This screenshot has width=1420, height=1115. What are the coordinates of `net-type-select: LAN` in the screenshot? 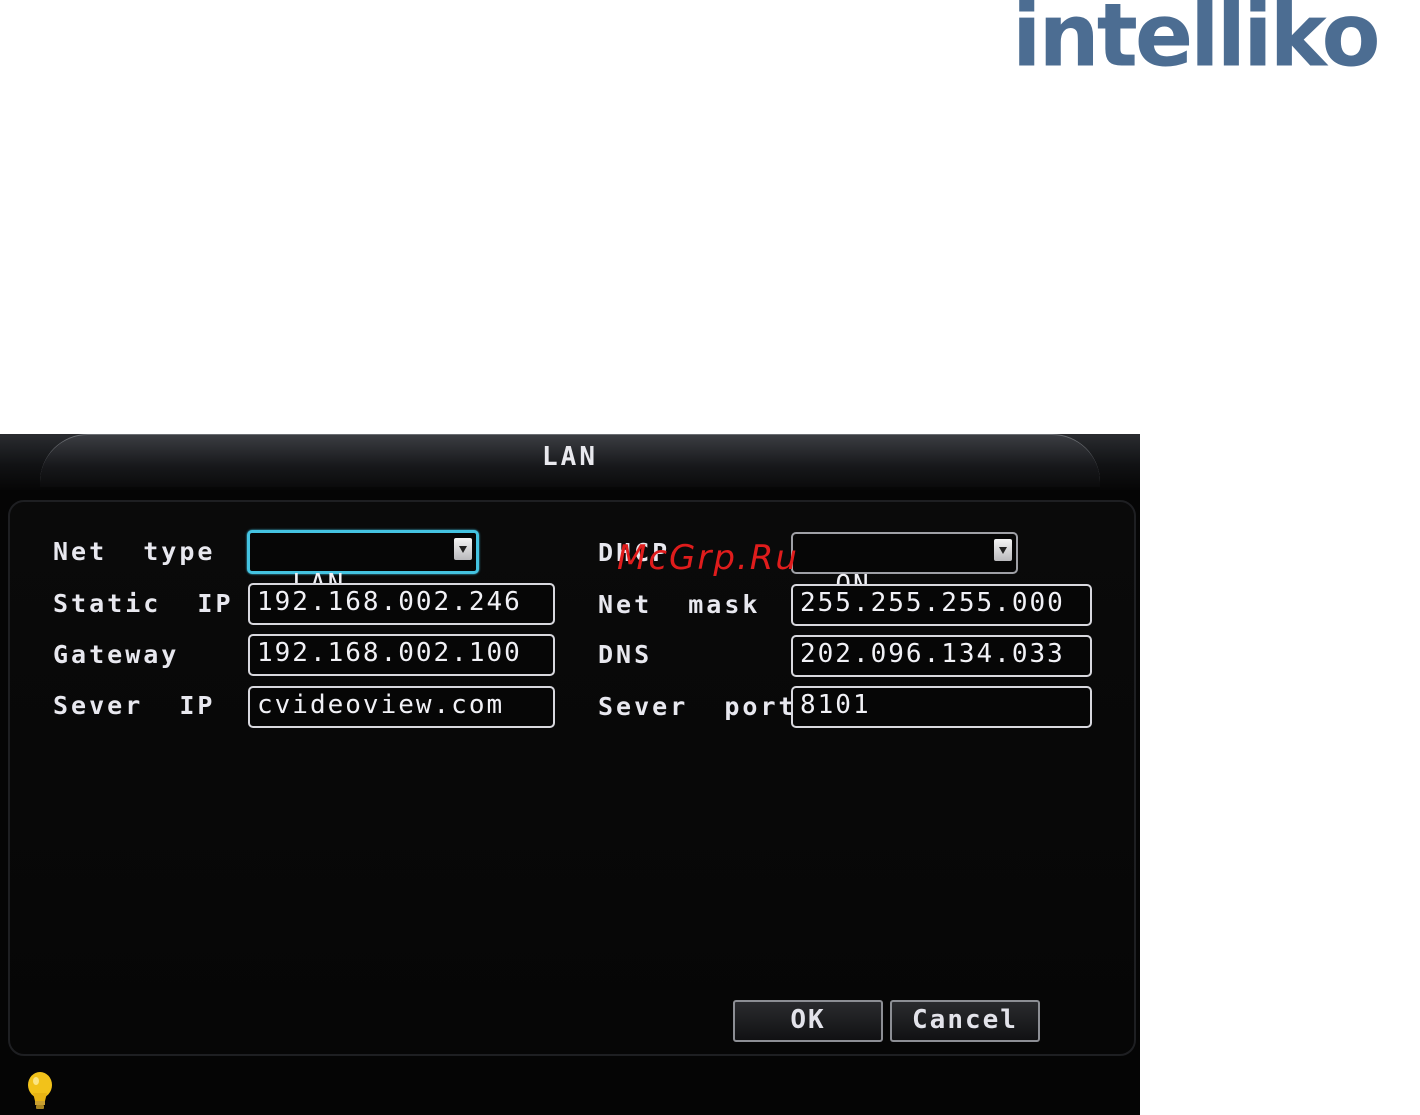 It's located at (363, 564).